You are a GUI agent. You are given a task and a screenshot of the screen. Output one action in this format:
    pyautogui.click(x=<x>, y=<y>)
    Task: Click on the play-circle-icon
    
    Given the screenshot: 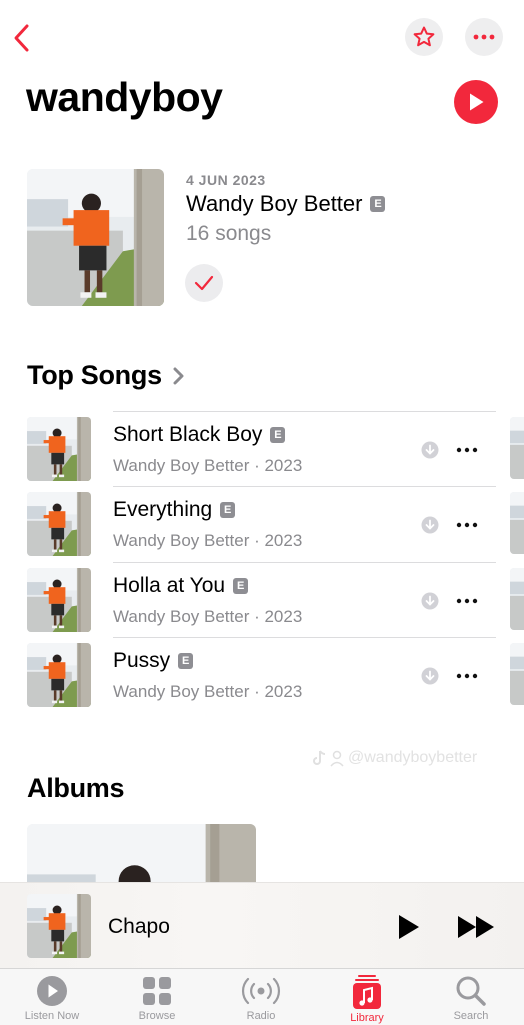 What is the action you would take?
    pyautogui.click(x=52, y=991)
    